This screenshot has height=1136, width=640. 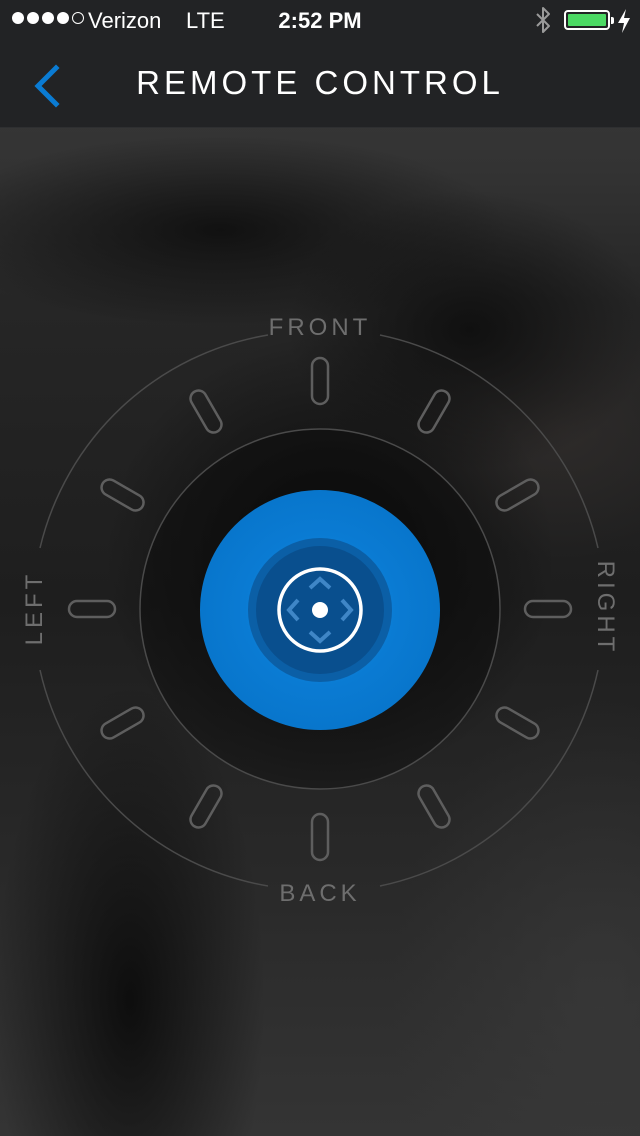 What do you see at coordinates (320, 893) in the screenshot?
I see `back-label: BACK` at bounding box center [320, 893].